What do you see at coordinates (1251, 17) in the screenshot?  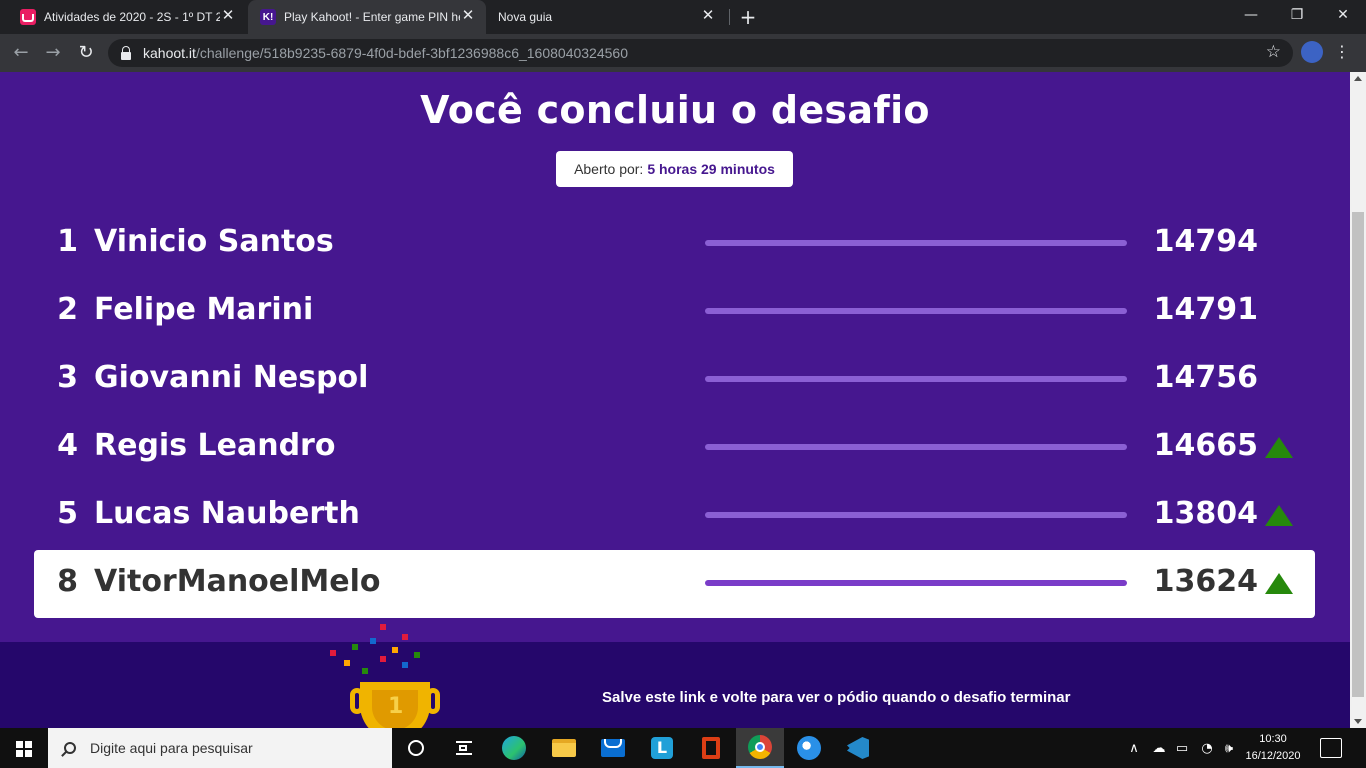 I see `minimize-button: —` at bounding box center [1251, 17].